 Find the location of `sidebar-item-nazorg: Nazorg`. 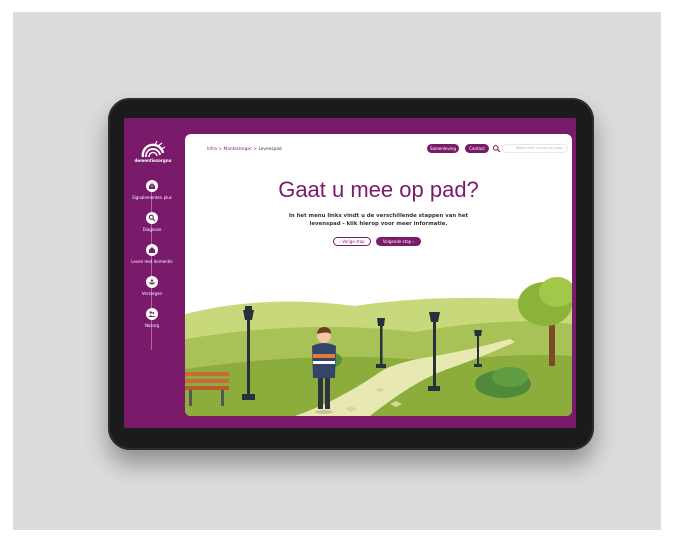

sidebar-item-nazorg: Nazorg is located at coordinates (152, 318).